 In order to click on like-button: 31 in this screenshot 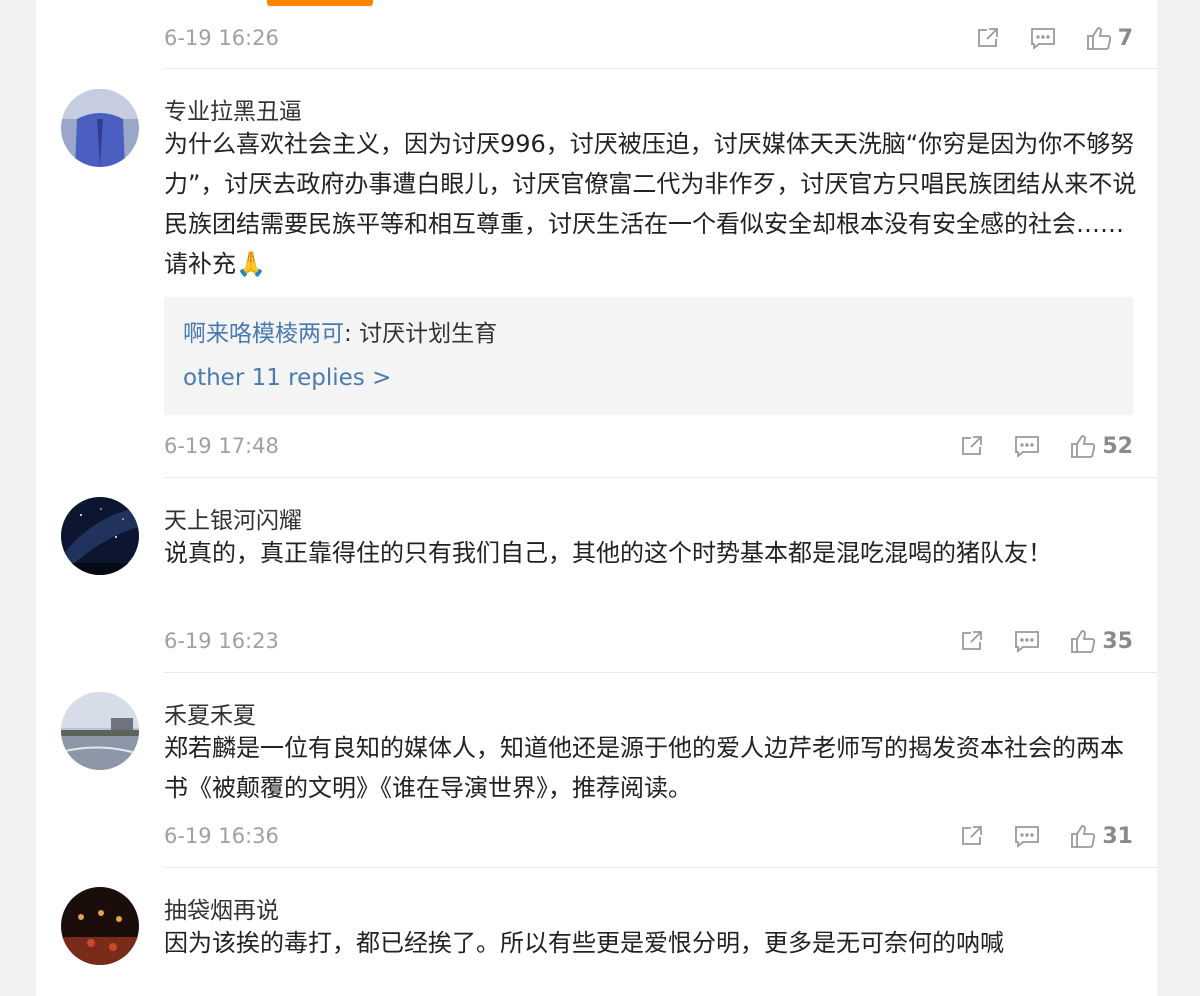, I will do `click(1101, 836)`.